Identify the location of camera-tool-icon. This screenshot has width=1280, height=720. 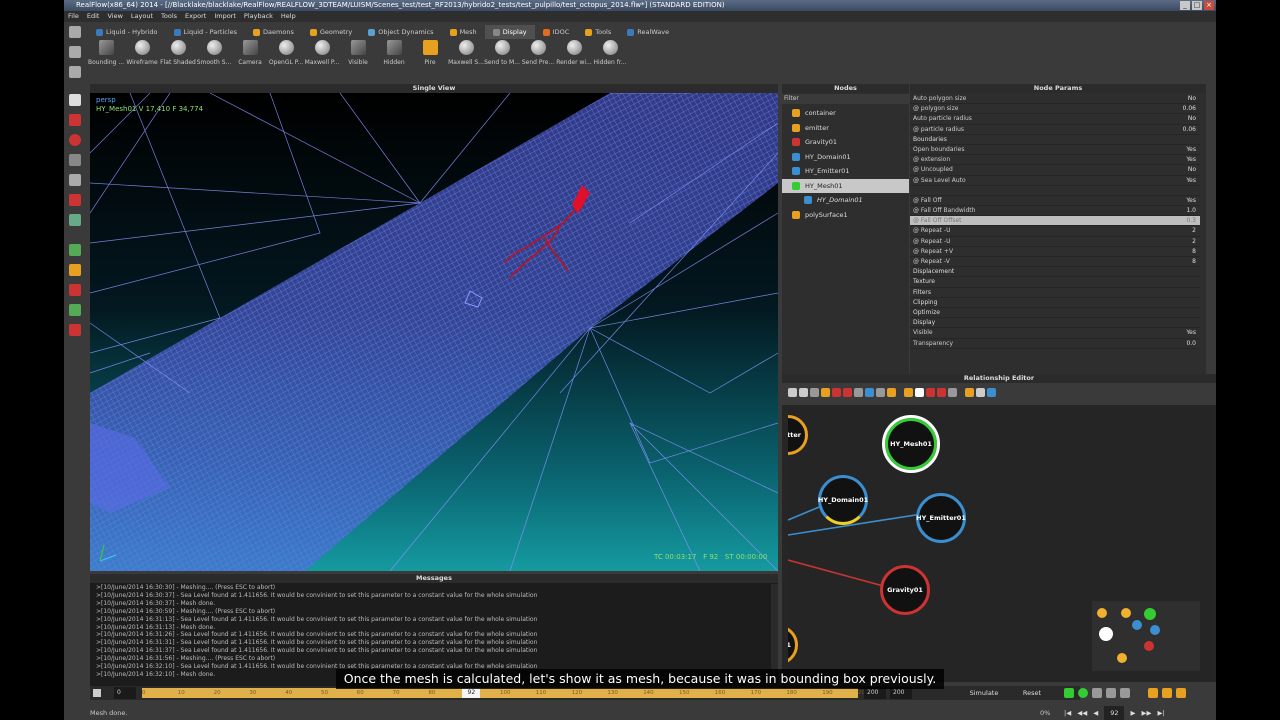
(75, 180).